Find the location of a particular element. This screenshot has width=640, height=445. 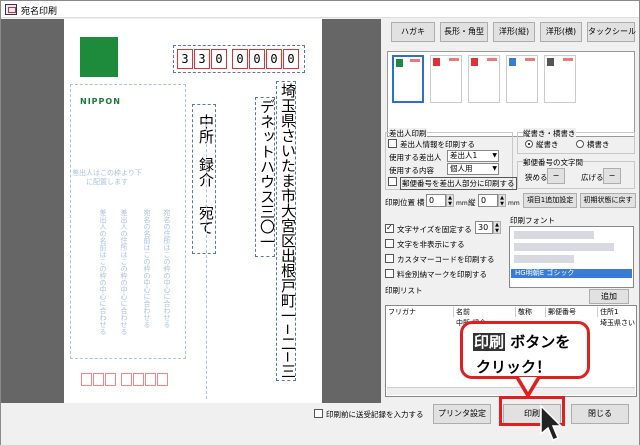

use-sender-label: 使用する差出人 is located at coordinates (415, 157).